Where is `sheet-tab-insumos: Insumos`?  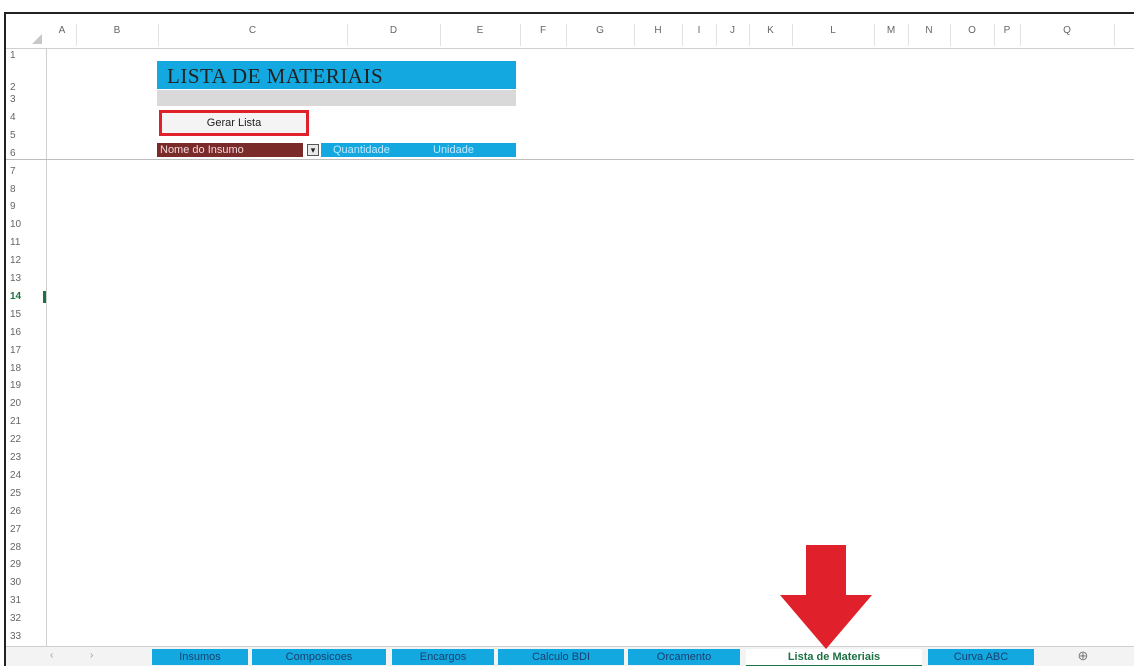
sheet-tab-insumos: Insumos is located at coordinates (200, 657).